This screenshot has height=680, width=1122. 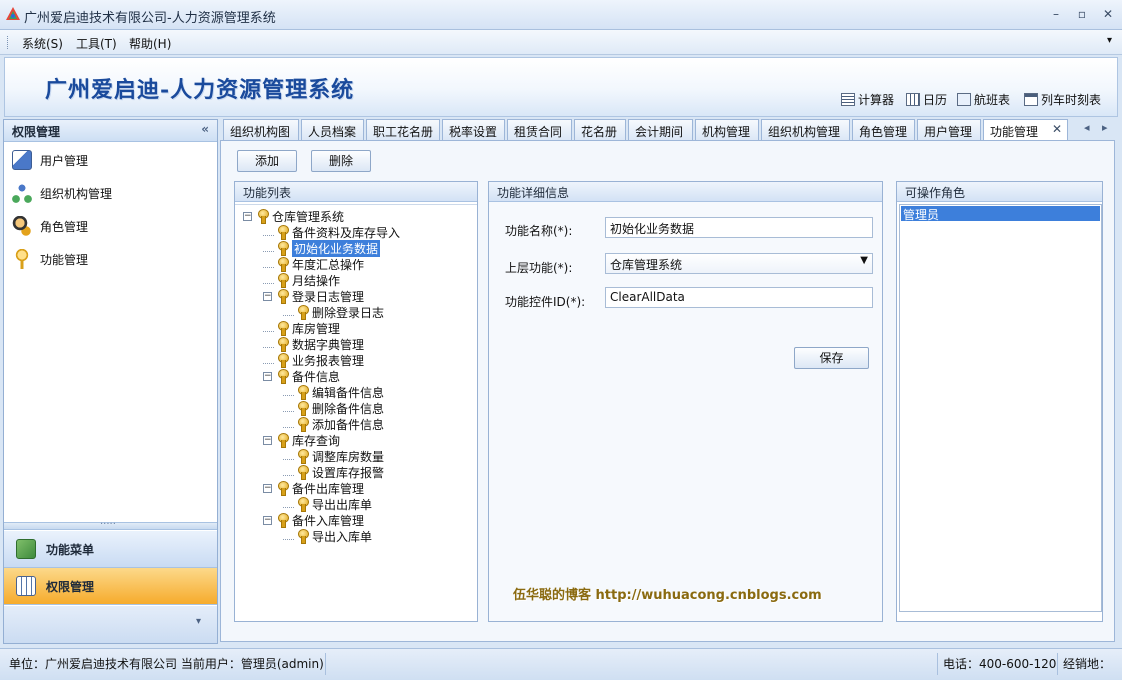 What do you see at coordinates (805, 130) in the screenshot?
I see `tab-org-management: 组织机构管理` at bounding box center [805, 130].